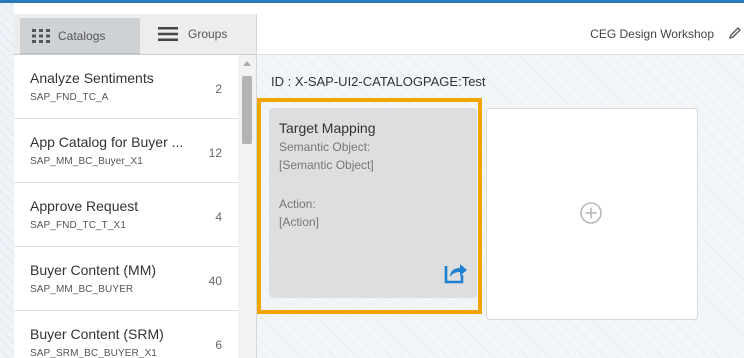 The height and width of the screenshot is (358, 744). I want to click on item-id: SAP_SRM_BC_BUYER_X1, so click(93, 353).